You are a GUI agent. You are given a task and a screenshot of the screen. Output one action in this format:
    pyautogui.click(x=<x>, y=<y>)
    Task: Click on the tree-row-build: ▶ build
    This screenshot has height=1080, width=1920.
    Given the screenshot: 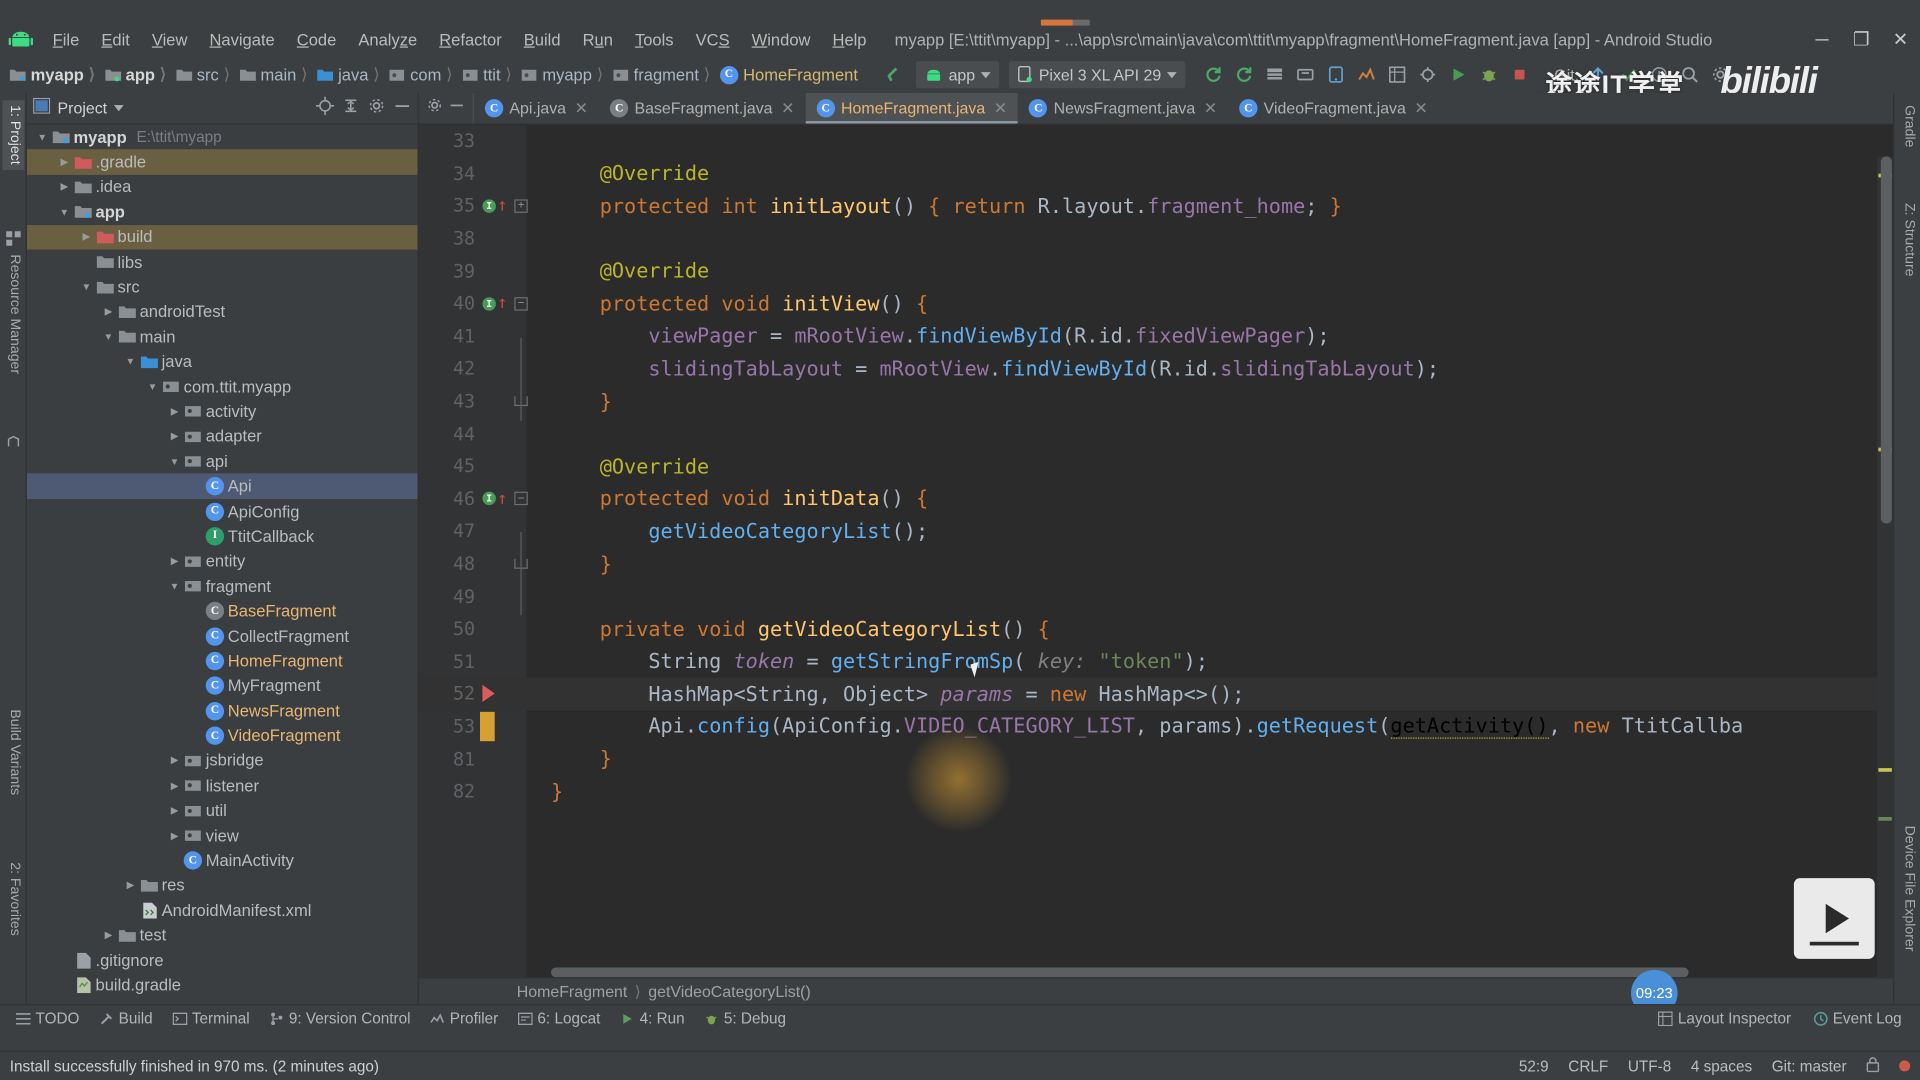 What is the action you would take?
    pyautogui.click(x=222, y=237)
    